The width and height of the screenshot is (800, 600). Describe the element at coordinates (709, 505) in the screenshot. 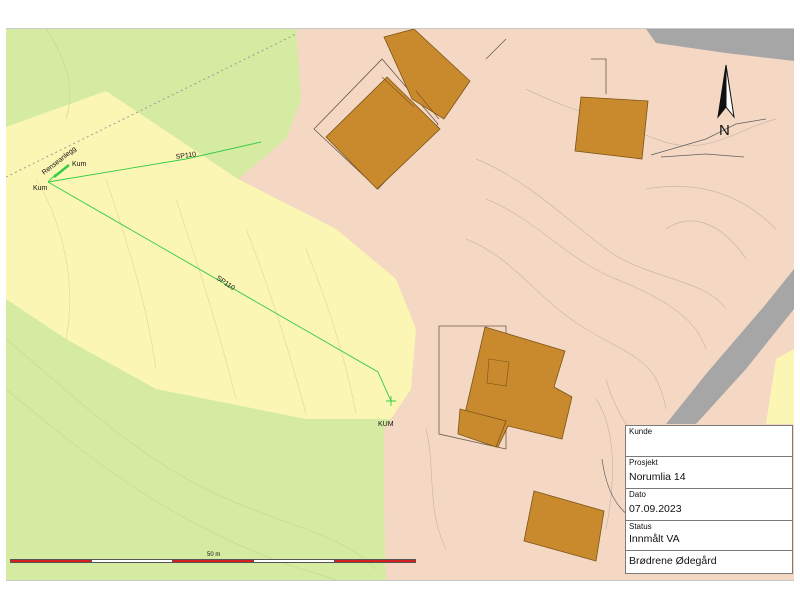

I see `dato-row: Dato 07.09.2023` at that location.